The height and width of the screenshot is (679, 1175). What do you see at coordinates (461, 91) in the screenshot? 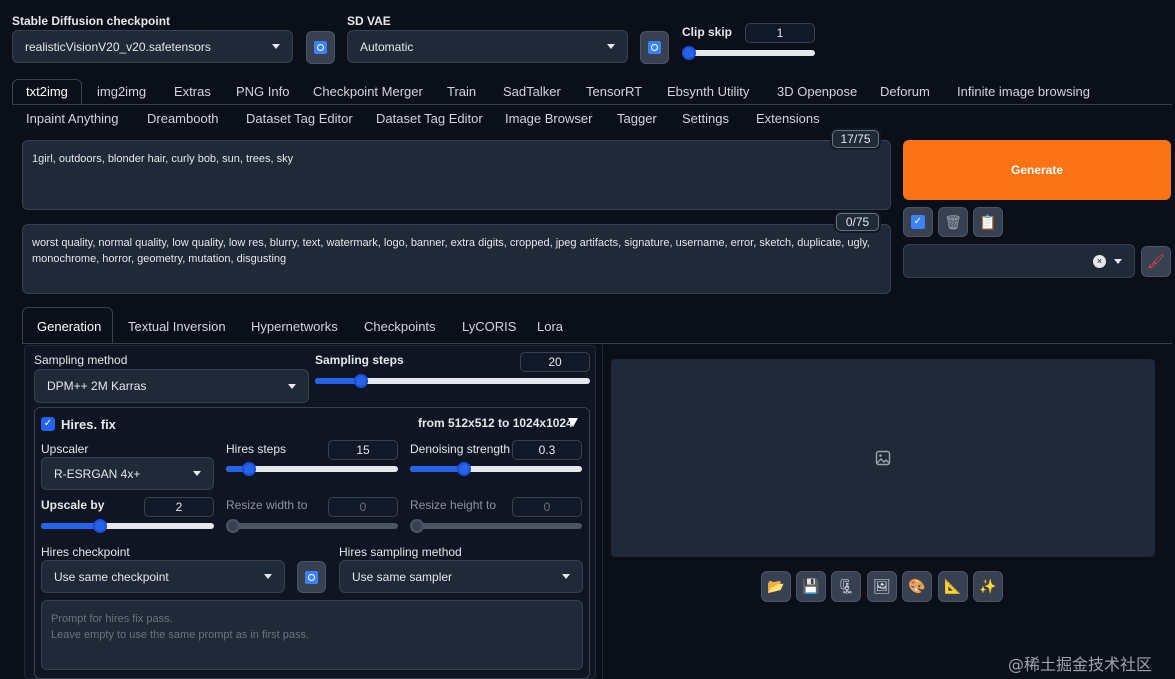
I see `tab-train: Train` at bounding box center [461, 91].